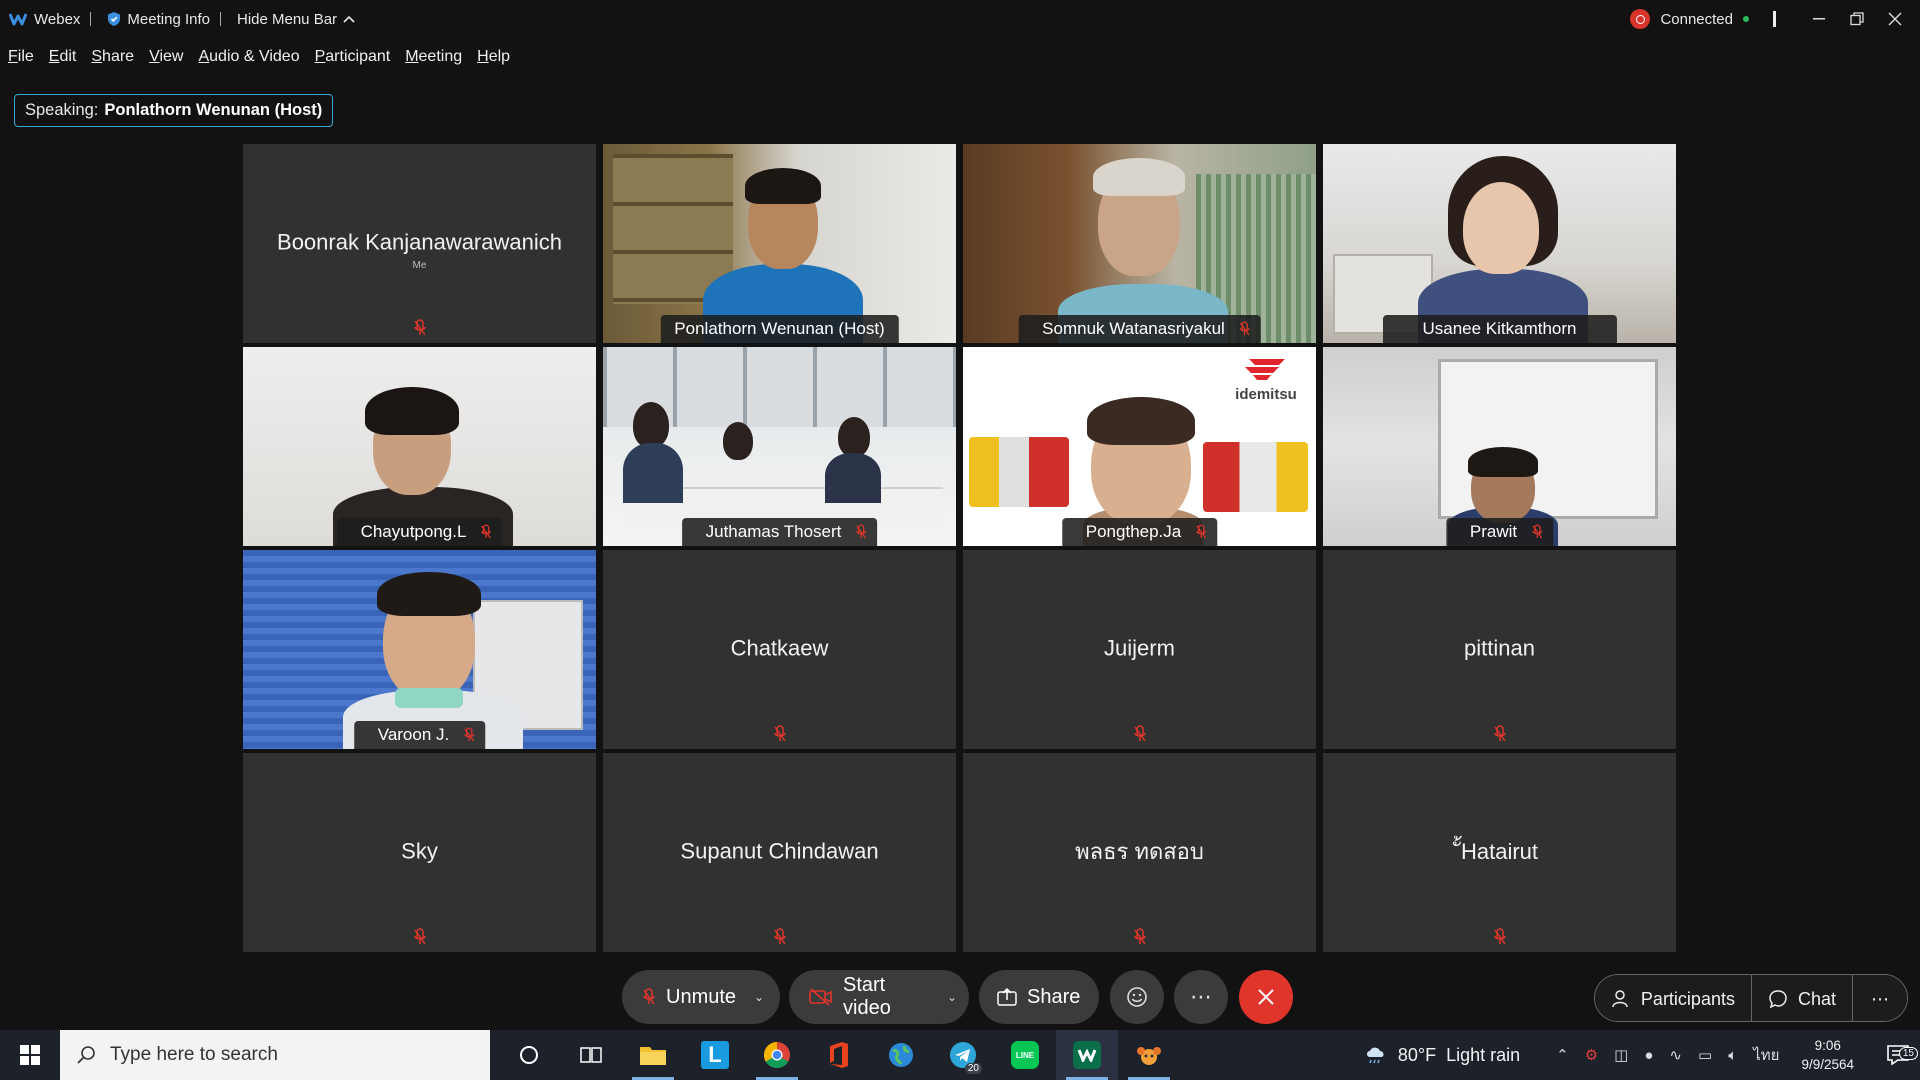 The image size is (1920, 1080). I want to click on more-options-button: ⋯, so click(1201, 997).